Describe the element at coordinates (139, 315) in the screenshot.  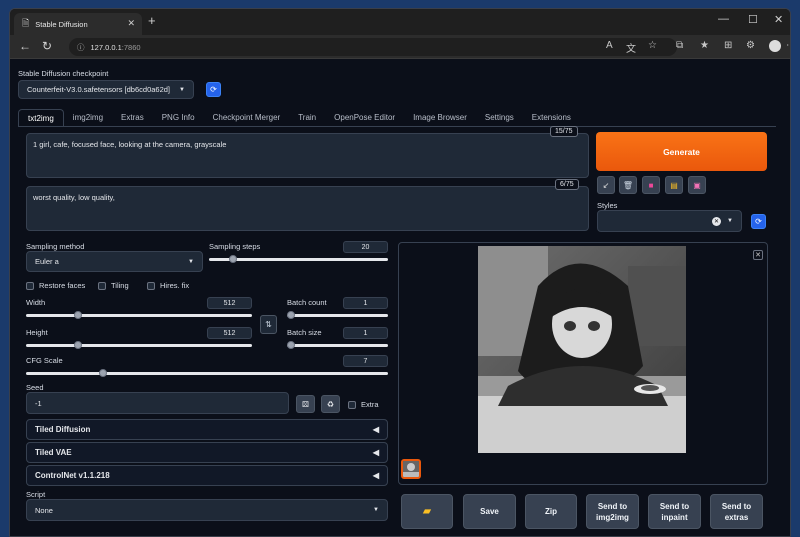
I see `width-slider` at that location.